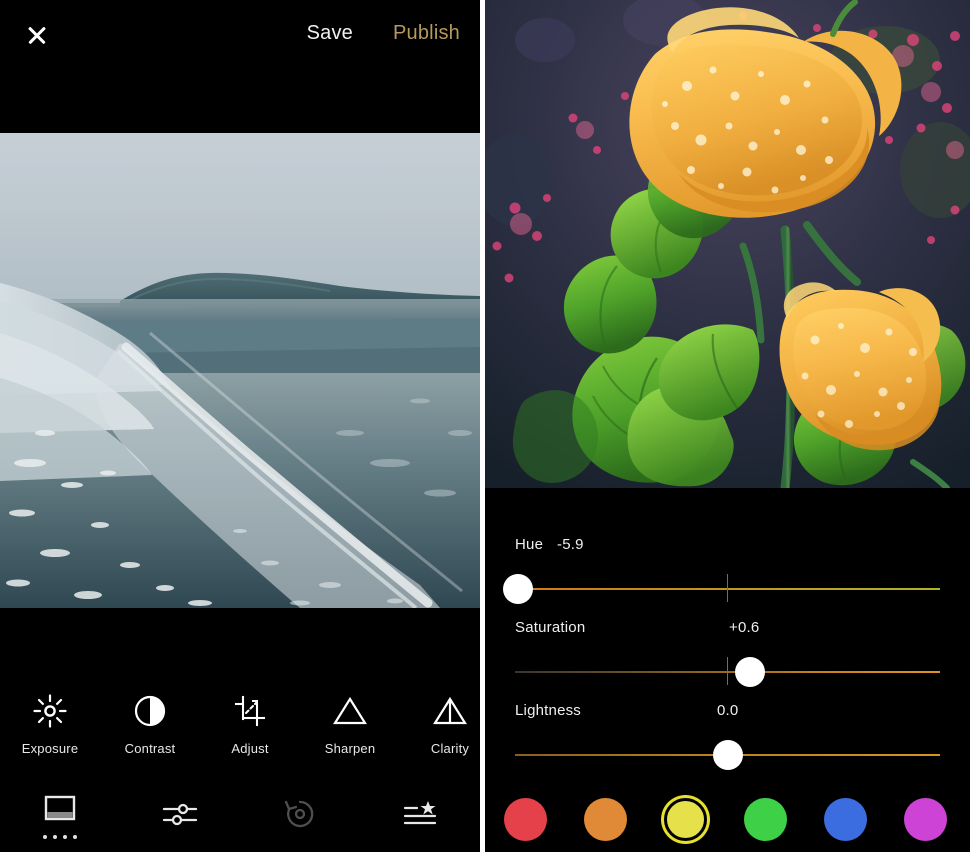 This screenshot has width=970, height=852. What do you see at coordinates (50, 748) in the screenshot?
I see `tool-label: Exposure` at bounding box center [50, 748].